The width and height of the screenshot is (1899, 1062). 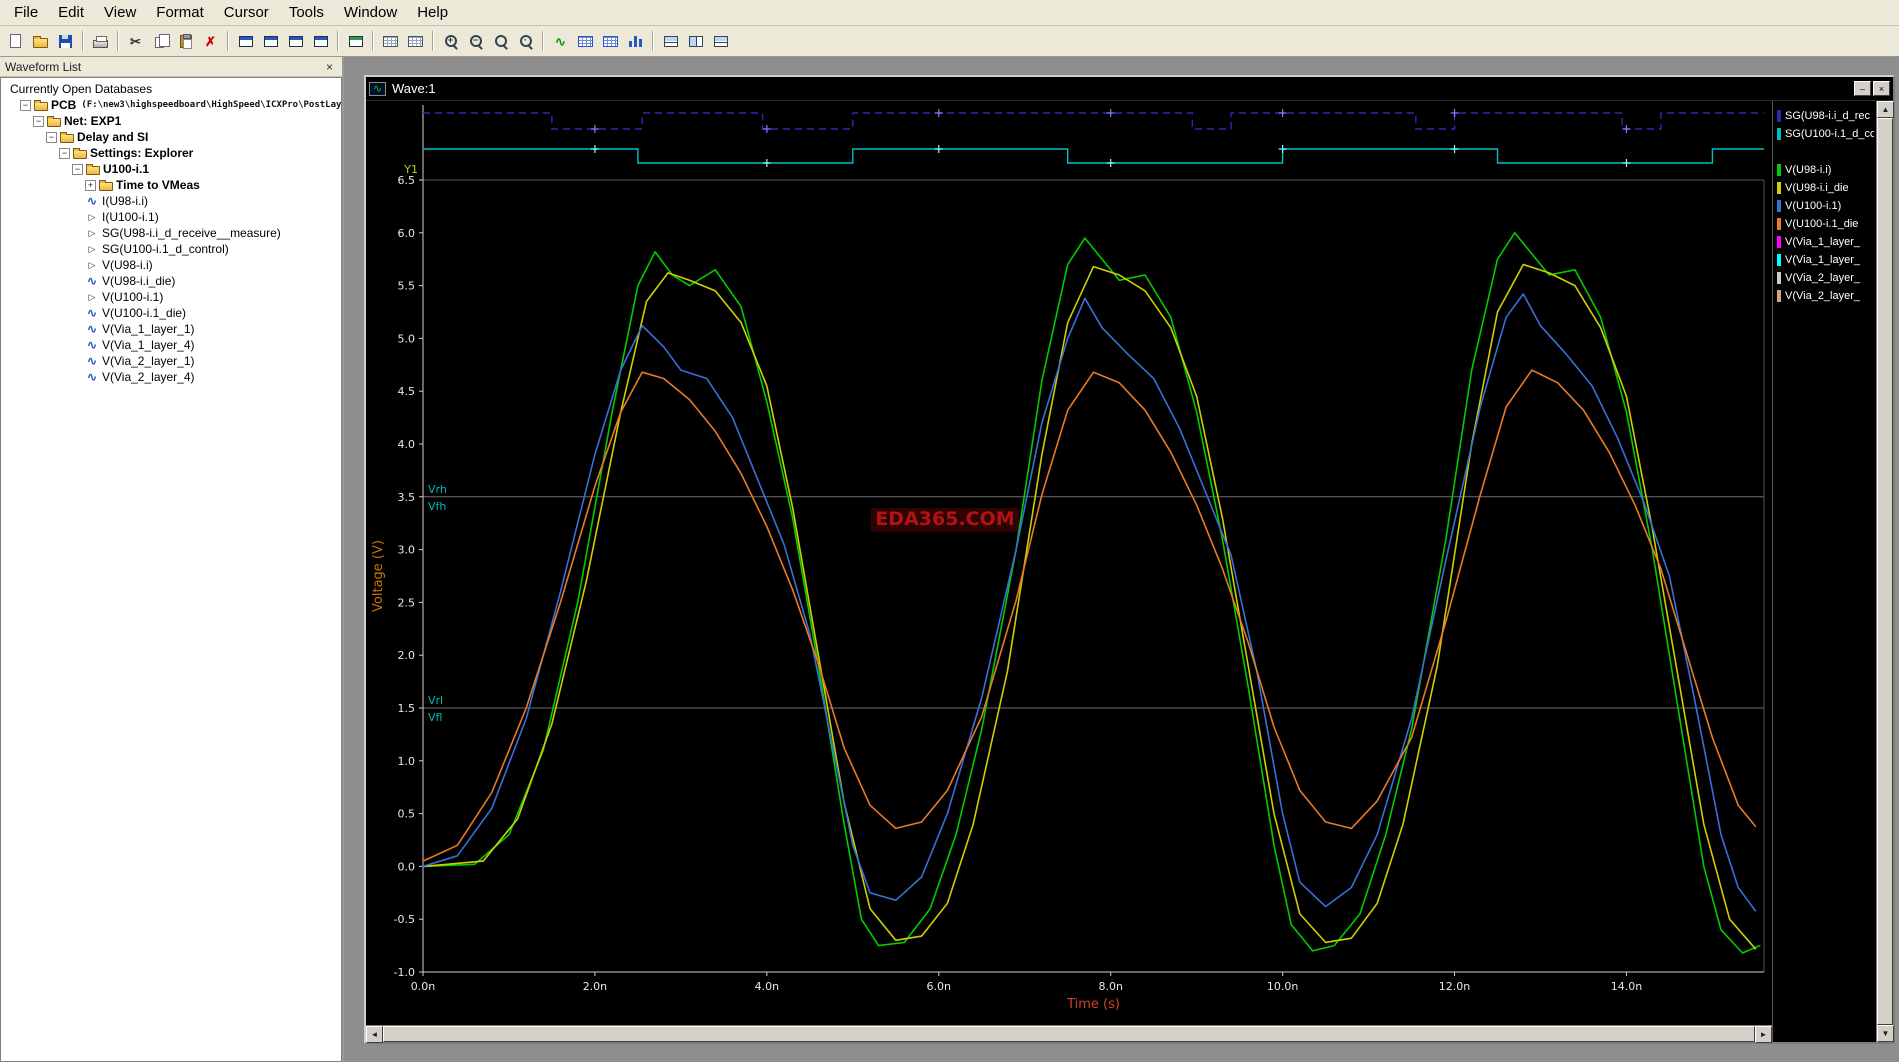 I want to click on tree-item: ▷ I(U100-i.1), so click(x=171, y=217).